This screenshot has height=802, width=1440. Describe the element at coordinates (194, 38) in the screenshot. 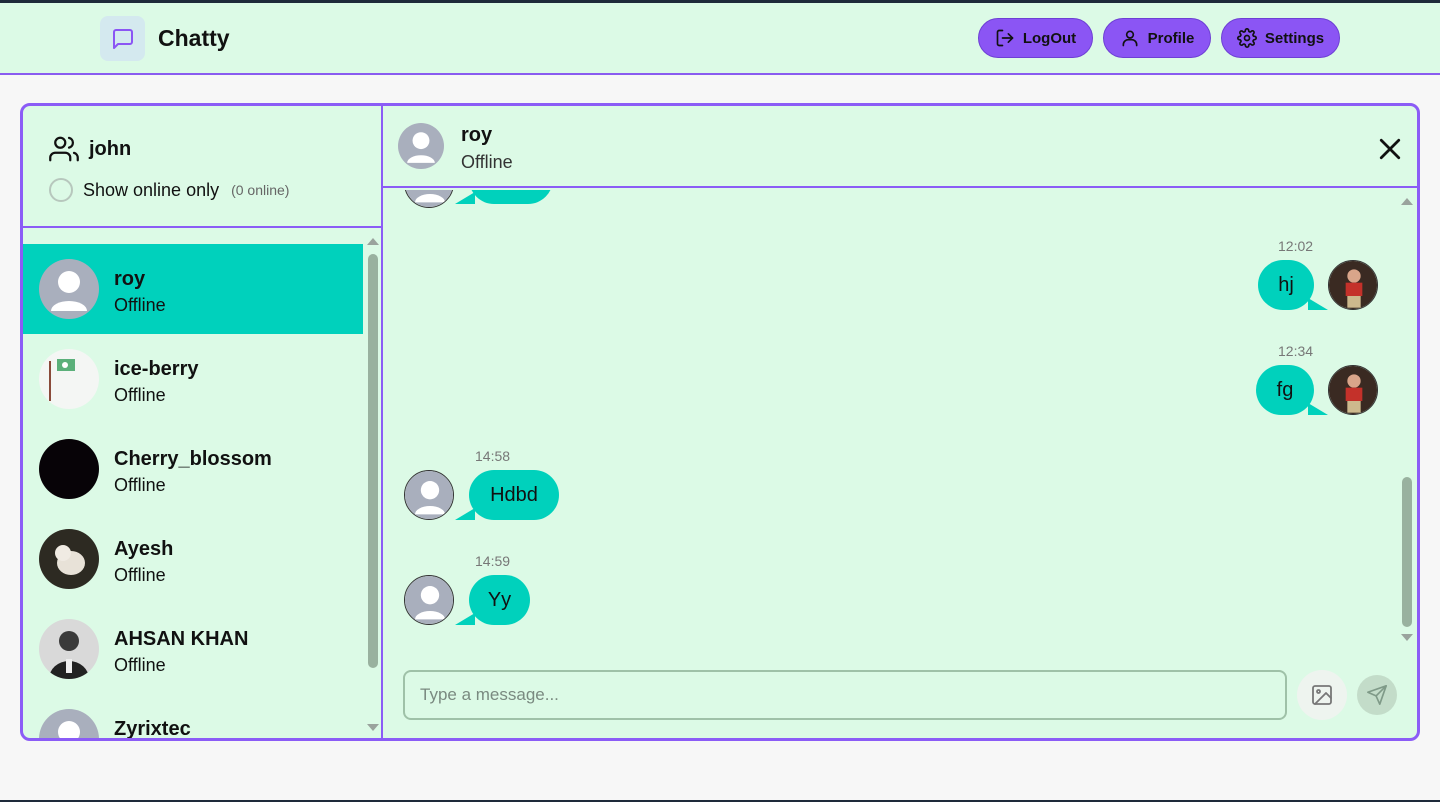

I see `app-title: Chatty` at that location.